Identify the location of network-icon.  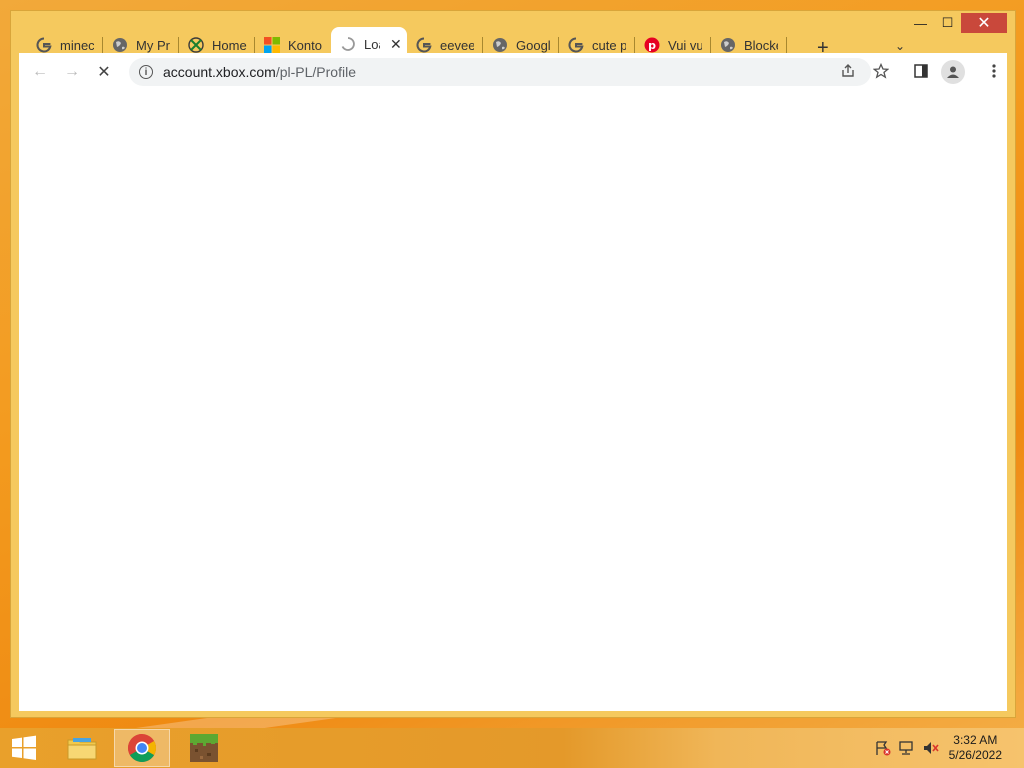
(907, 748).